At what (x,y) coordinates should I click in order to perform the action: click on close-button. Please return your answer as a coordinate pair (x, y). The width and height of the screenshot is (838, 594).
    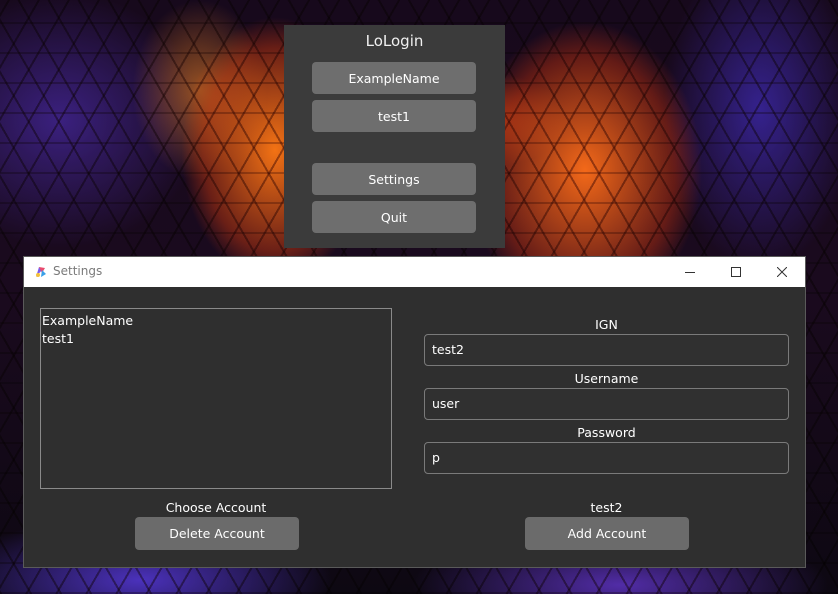
    Looking at the image, I should click on (782, 272).